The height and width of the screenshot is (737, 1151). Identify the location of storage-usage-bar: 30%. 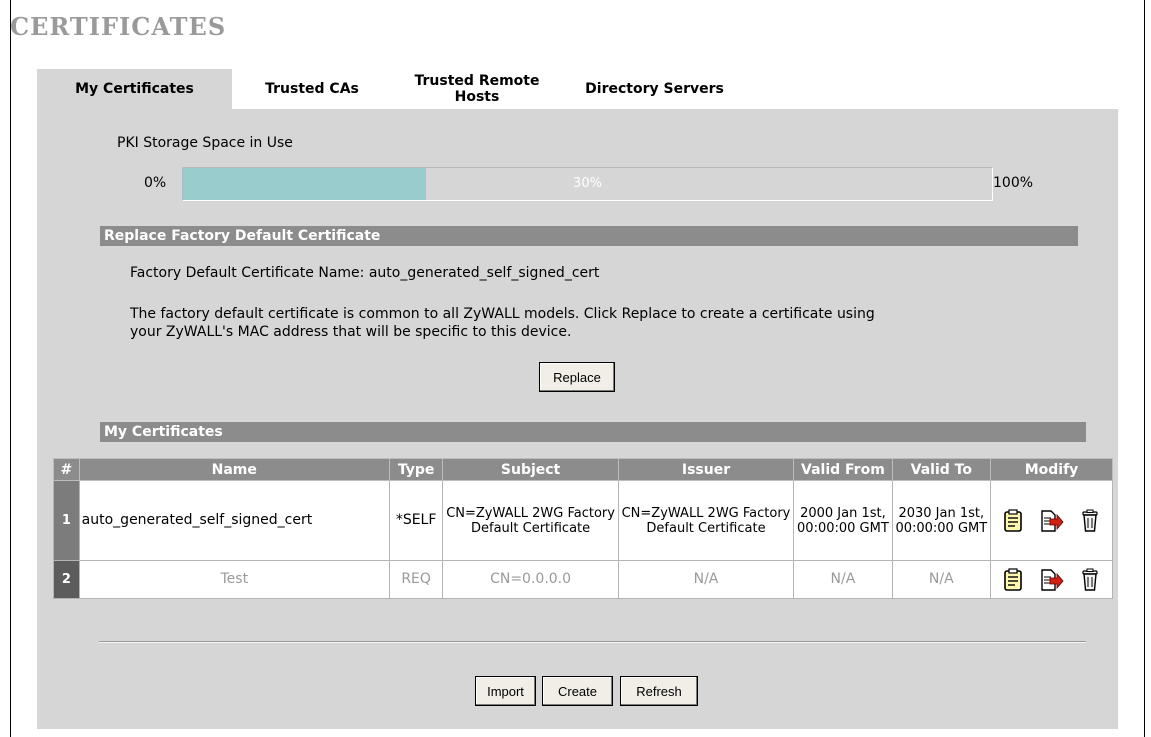
(587, 184).